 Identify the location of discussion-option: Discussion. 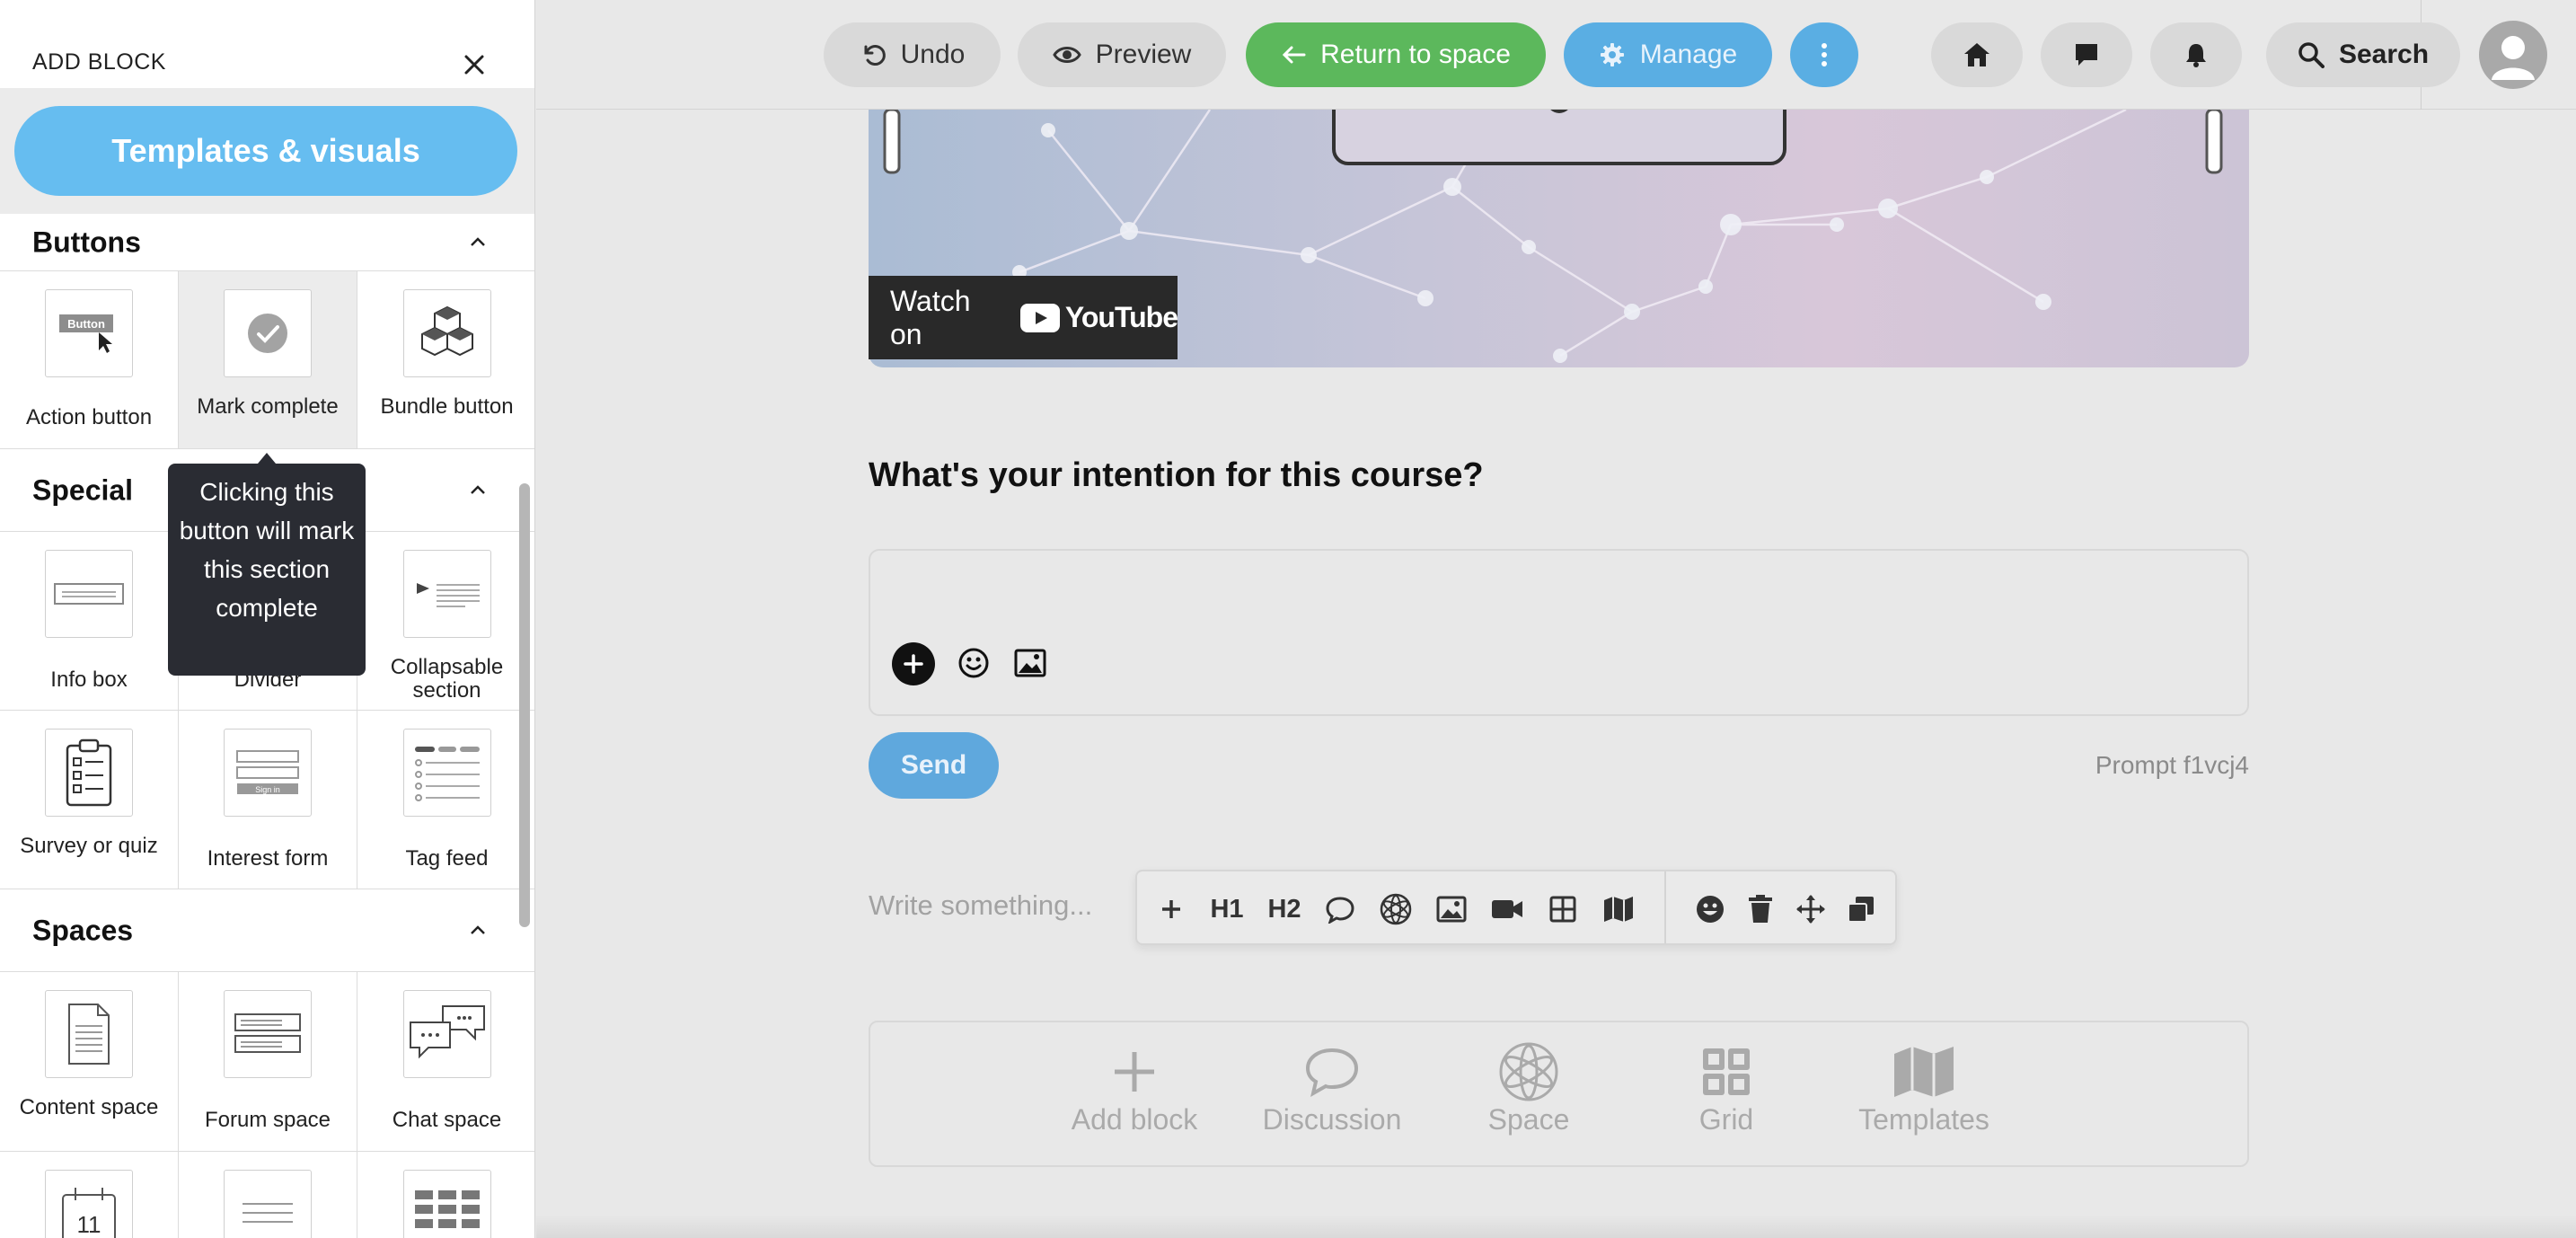
(1332, 1088).